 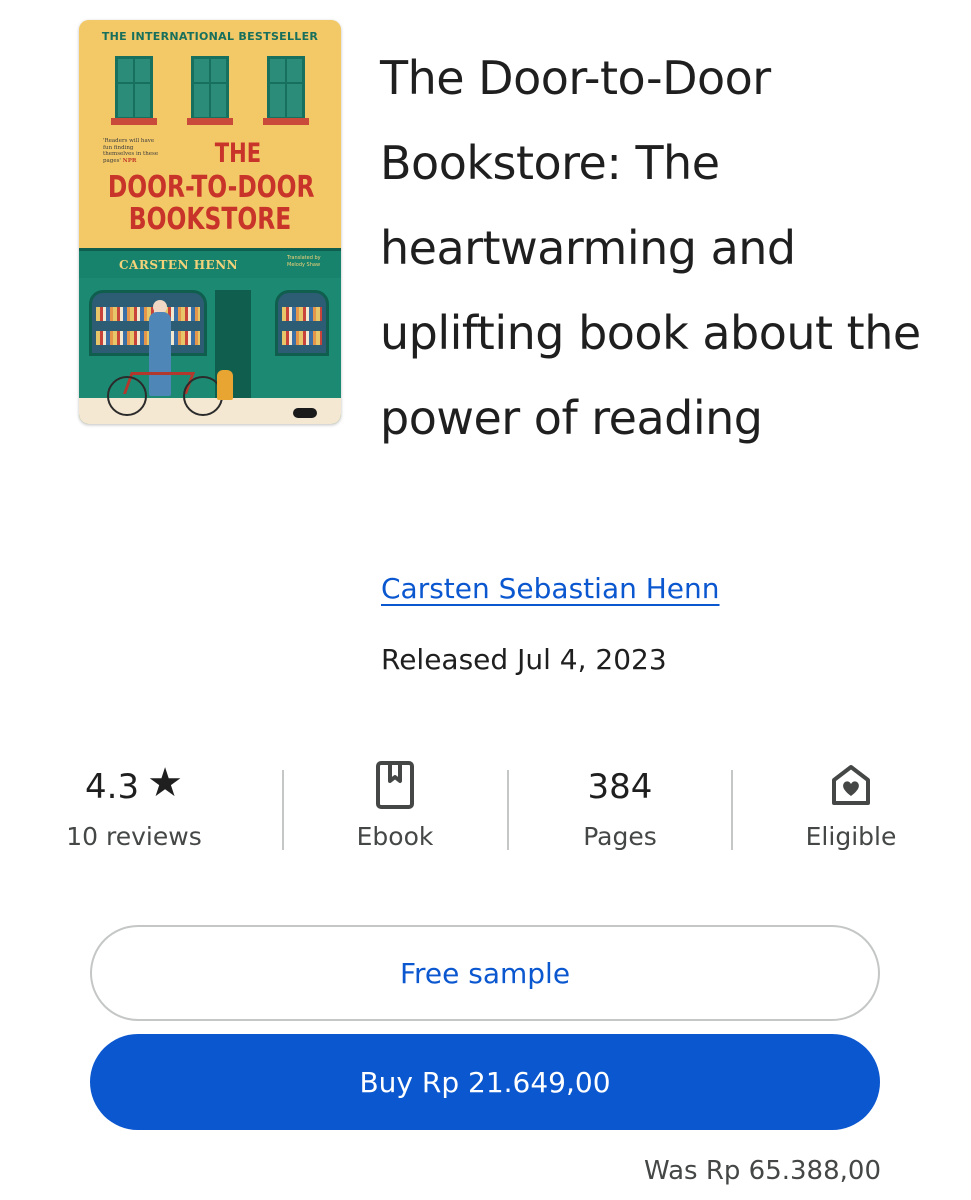 I want to click on cover-bicycle-wheel, so click(x=127, y=396).